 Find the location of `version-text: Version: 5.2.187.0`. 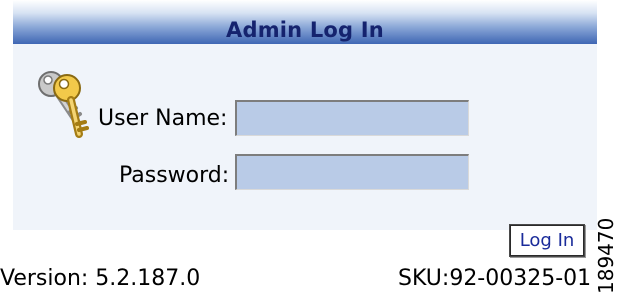

version-text: Version: 5.2.187.0 is located at coordinates (100, 278).